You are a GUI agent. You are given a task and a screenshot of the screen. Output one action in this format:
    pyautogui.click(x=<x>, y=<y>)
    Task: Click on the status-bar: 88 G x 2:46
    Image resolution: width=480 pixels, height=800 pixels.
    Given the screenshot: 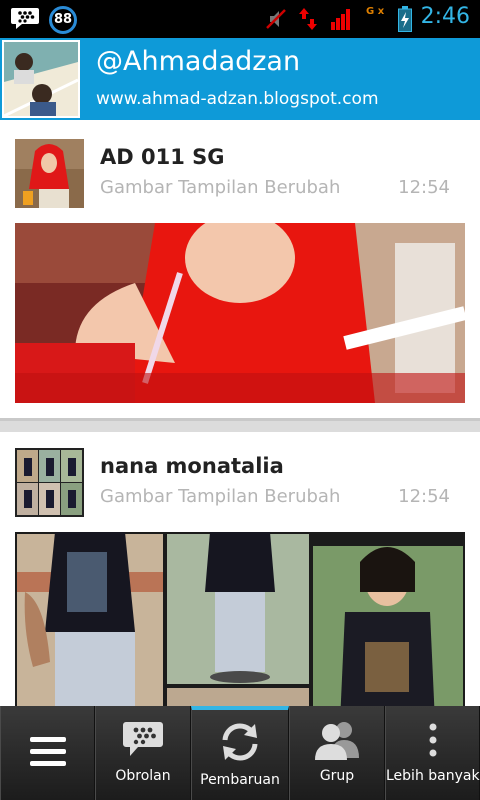 What is the action you would take?
    pyautogui.click(x=240, y=19)
    